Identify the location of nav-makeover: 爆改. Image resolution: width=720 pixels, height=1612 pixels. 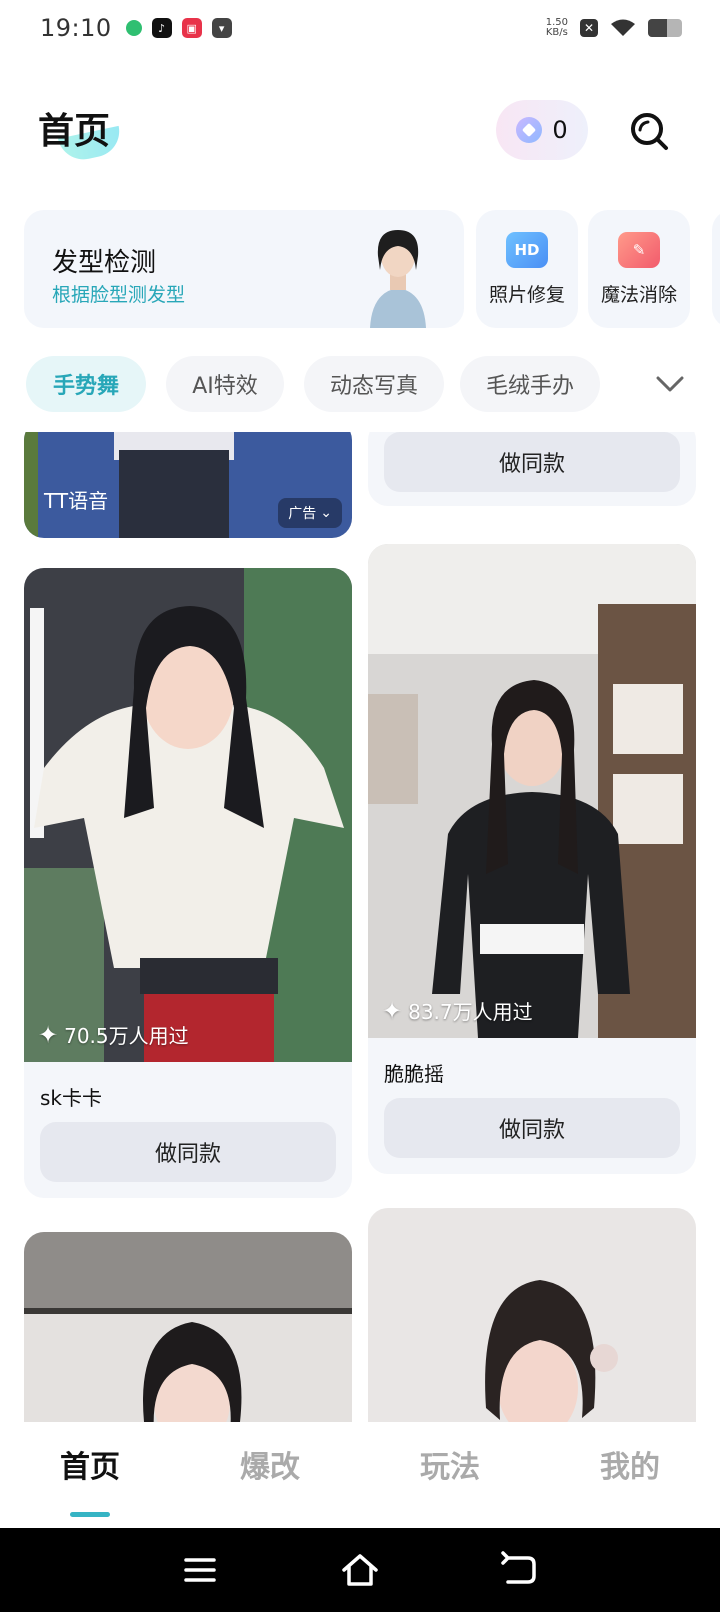
(270, 1464).